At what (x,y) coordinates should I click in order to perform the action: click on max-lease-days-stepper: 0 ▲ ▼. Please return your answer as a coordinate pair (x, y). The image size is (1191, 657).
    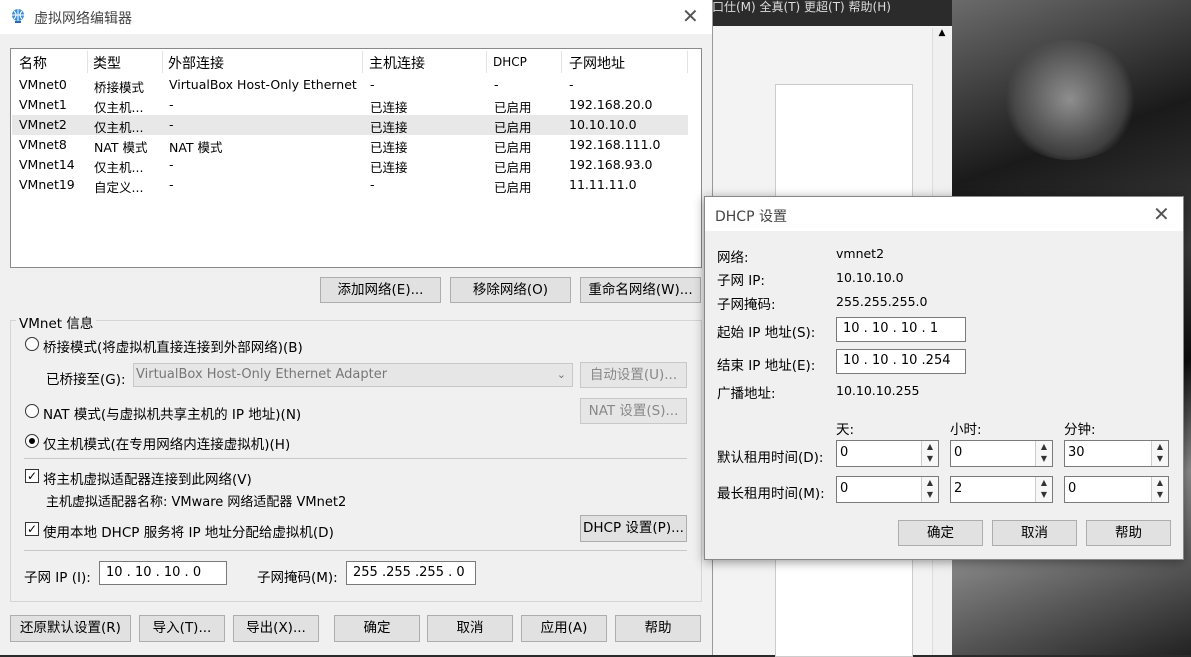
    Looking at the image, I should click on (887, 489).